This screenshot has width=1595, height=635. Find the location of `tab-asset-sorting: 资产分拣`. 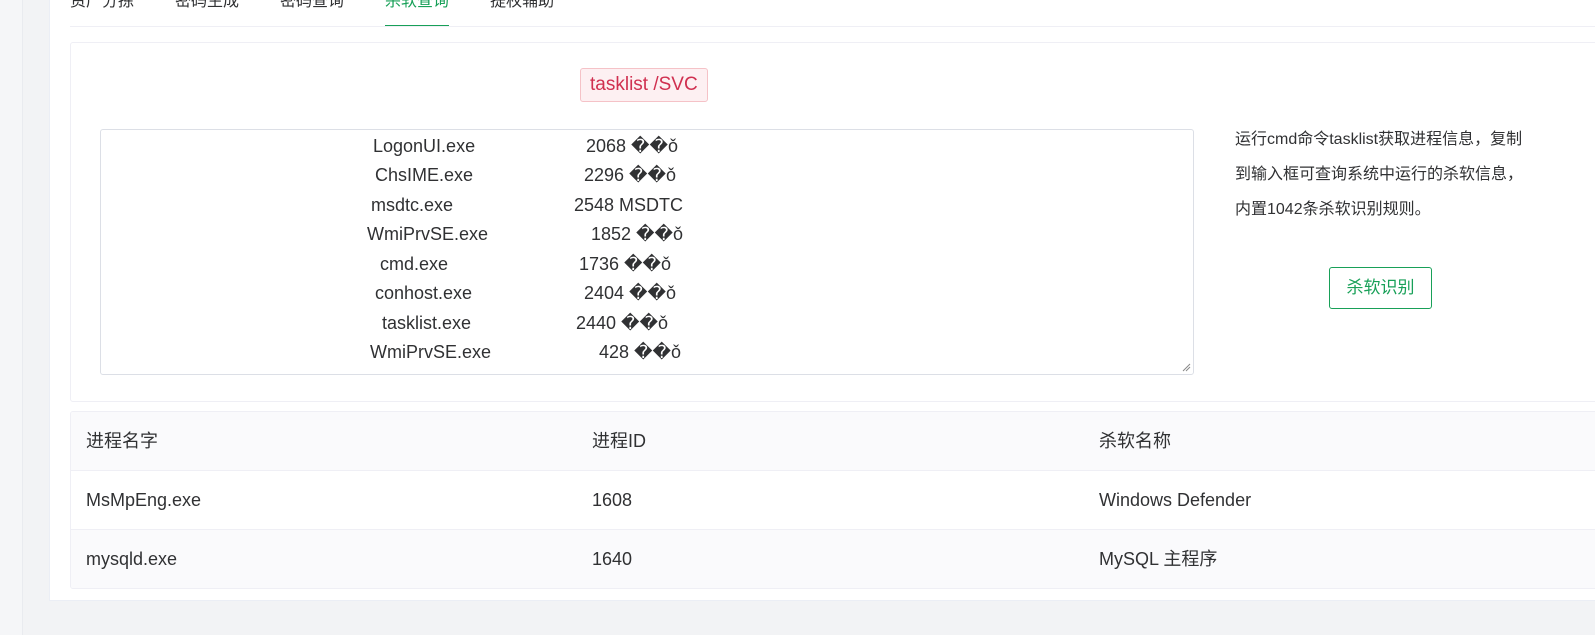

tab-asset-sorting: 资产分拣 is located at coordinates (102, 10).